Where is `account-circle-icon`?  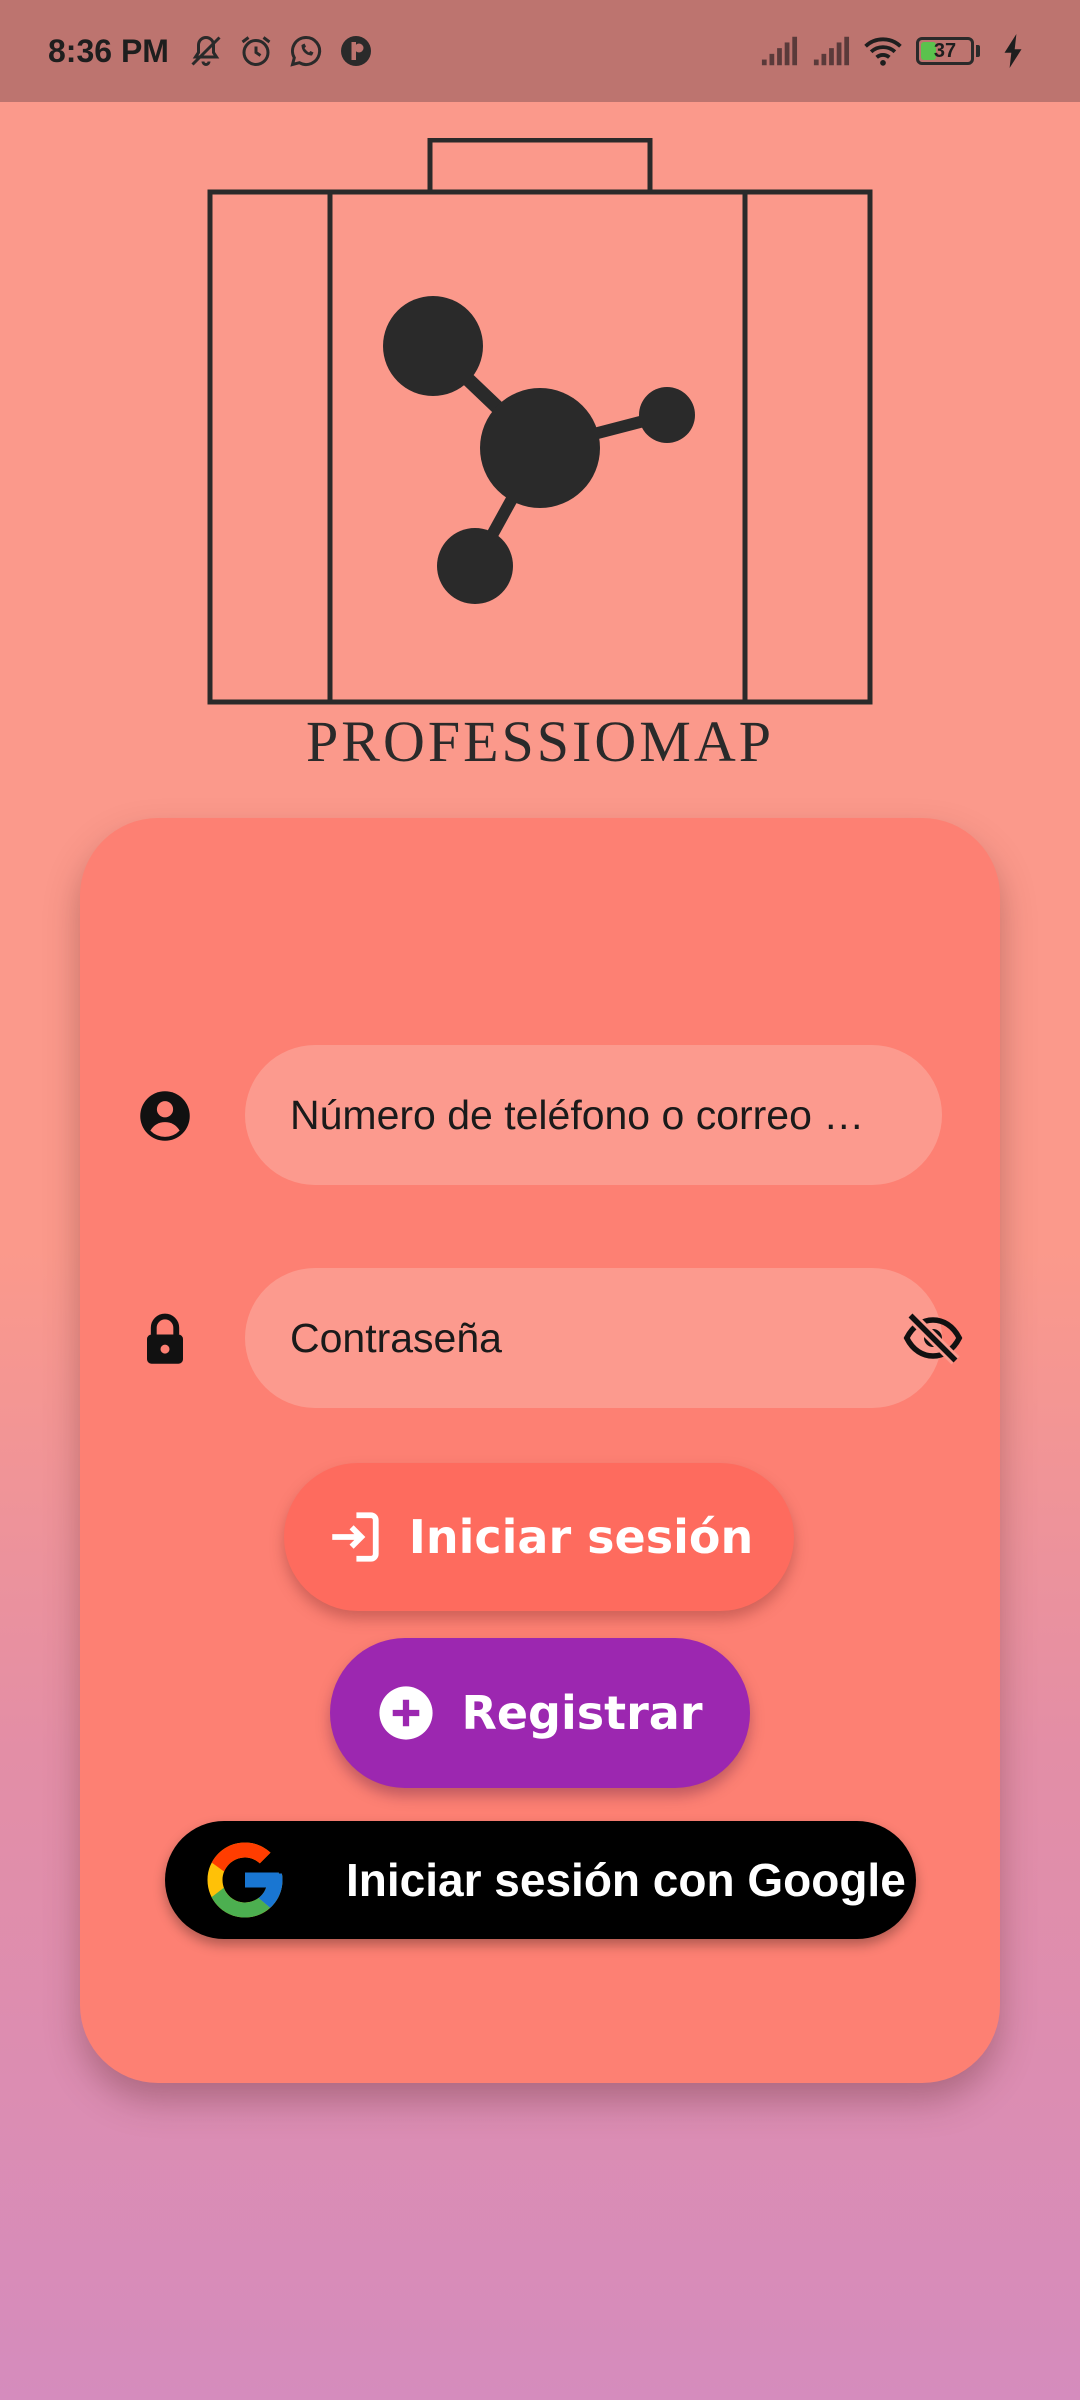
account-circle-icon is located at coordinates (165, 1116).